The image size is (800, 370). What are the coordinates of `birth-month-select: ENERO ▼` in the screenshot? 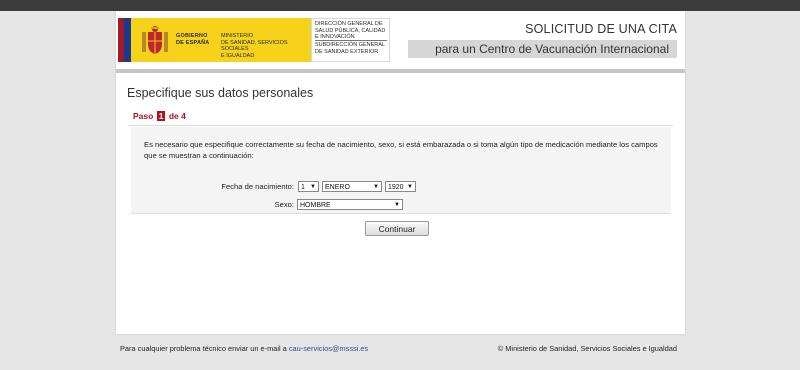 It's located at (352, 186).